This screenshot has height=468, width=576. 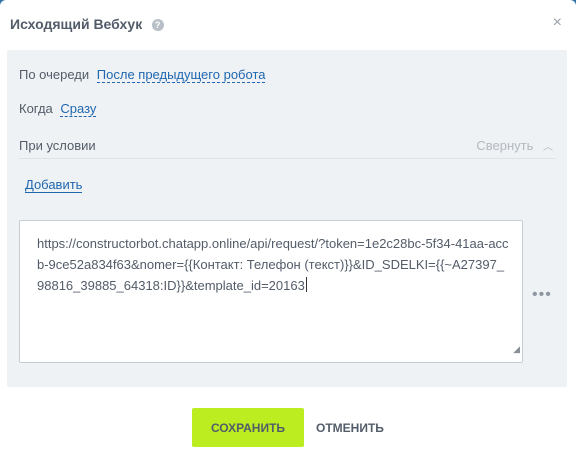 I want to click on dialog-title: Исходящий Вебхук, so click(x=76, y=24).